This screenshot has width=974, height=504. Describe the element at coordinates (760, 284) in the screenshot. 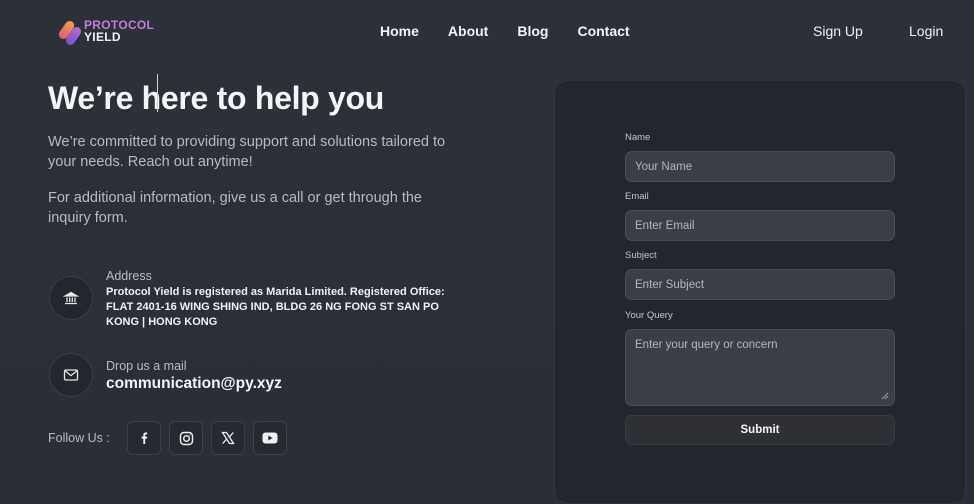

I see `subject-field` at that location.